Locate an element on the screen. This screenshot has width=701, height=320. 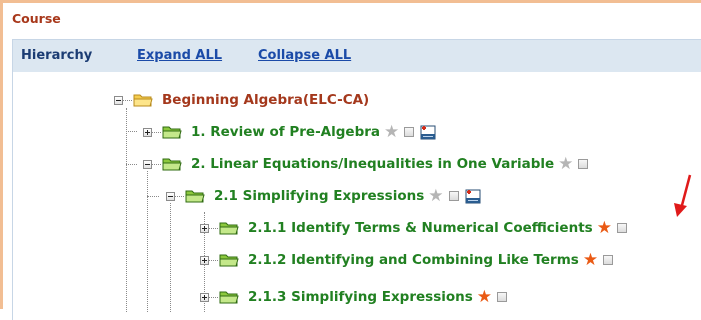
tree-node-2-1-3: 2.1.3 Simplifying Expressions ★ is located at coordinates (354, 297).